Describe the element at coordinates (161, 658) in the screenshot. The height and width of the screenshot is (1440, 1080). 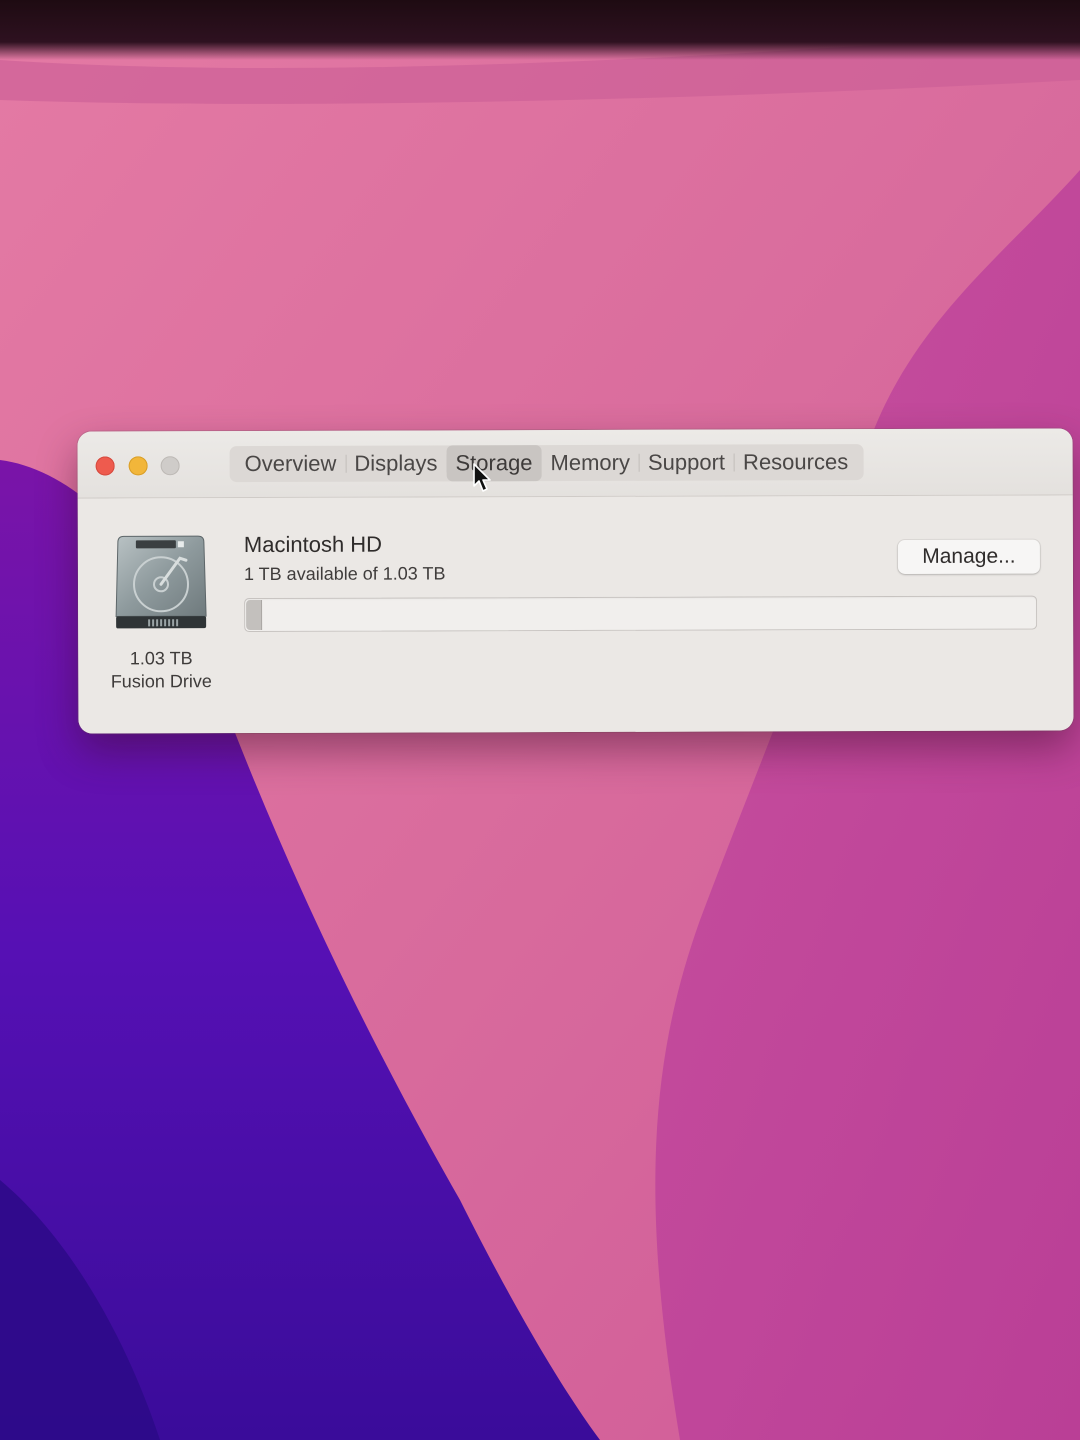
I see `drive-capacity: 1.03 TB` at that location.